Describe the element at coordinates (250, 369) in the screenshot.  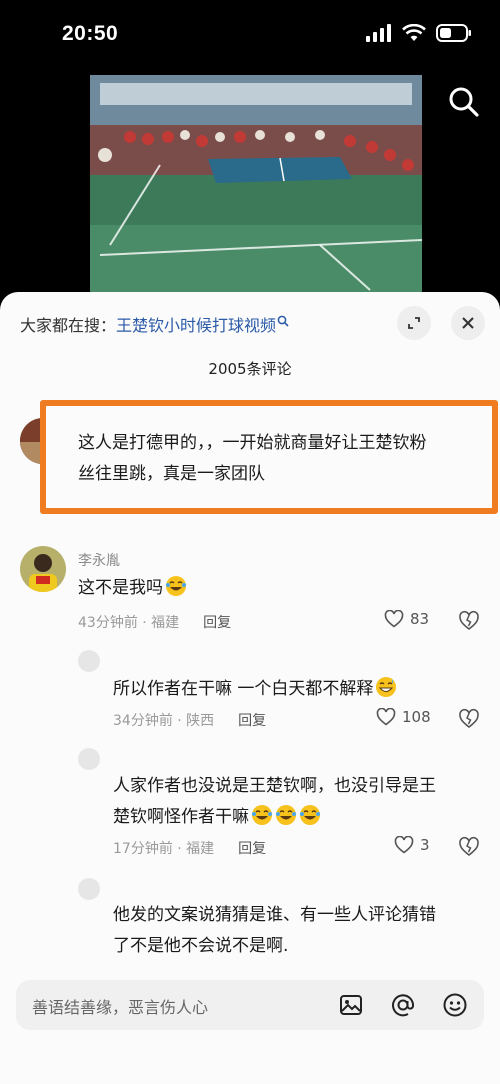
I see `comment-count: 2005条评论` at that location.